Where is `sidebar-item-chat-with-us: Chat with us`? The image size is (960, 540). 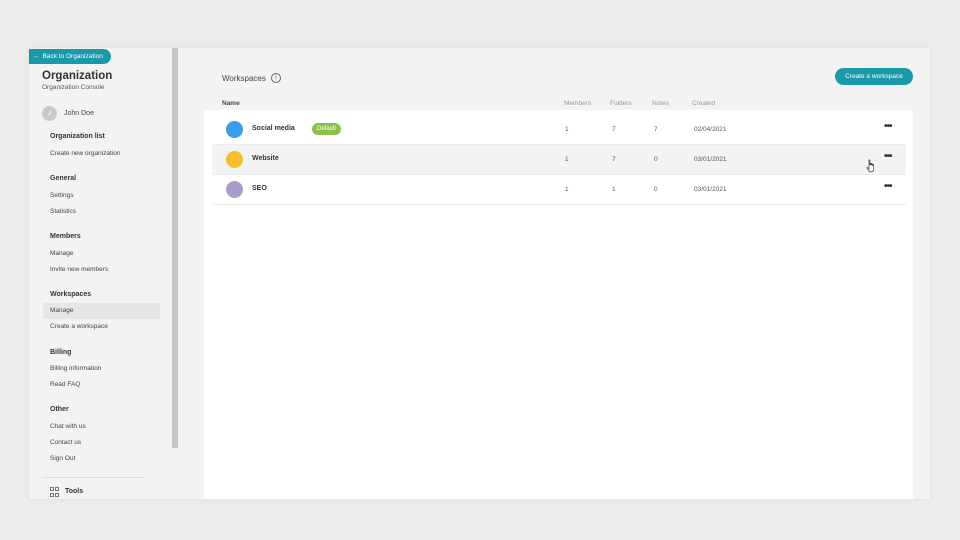 sidebar-item-chat-with-us: Chat with us is located at coordinates (68, 426).